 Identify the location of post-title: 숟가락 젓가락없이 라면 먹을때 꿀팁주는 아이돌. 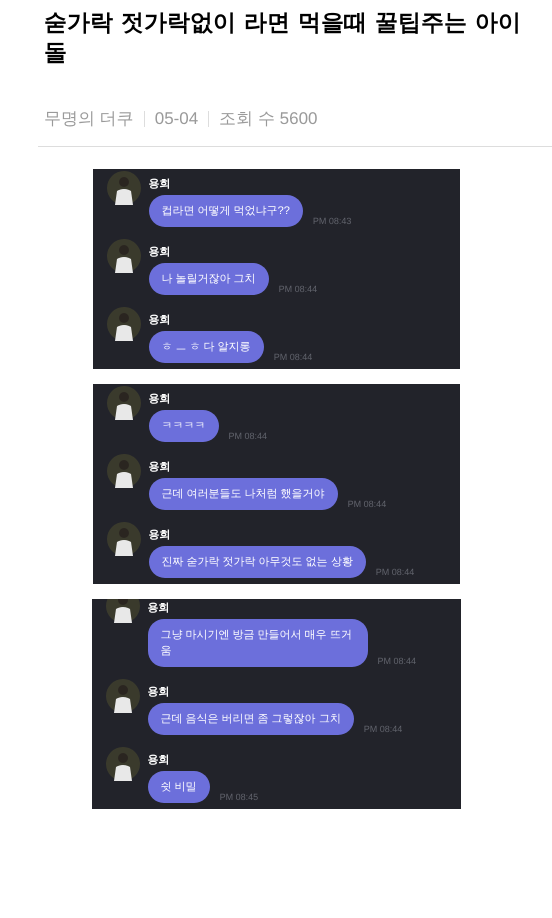
(283, 38).